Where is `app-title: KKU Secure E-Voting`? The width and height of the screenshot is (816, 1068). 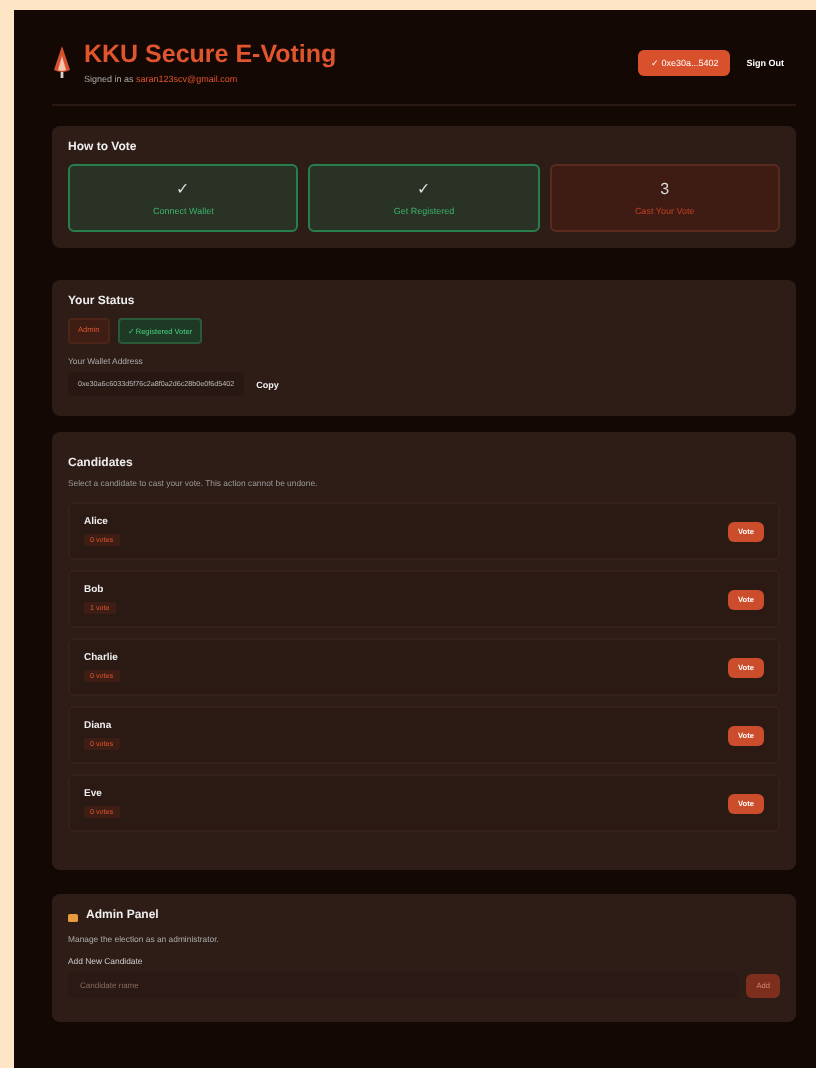
app-title: KKU Secure E-Voting is located at coordinates (211, 54).